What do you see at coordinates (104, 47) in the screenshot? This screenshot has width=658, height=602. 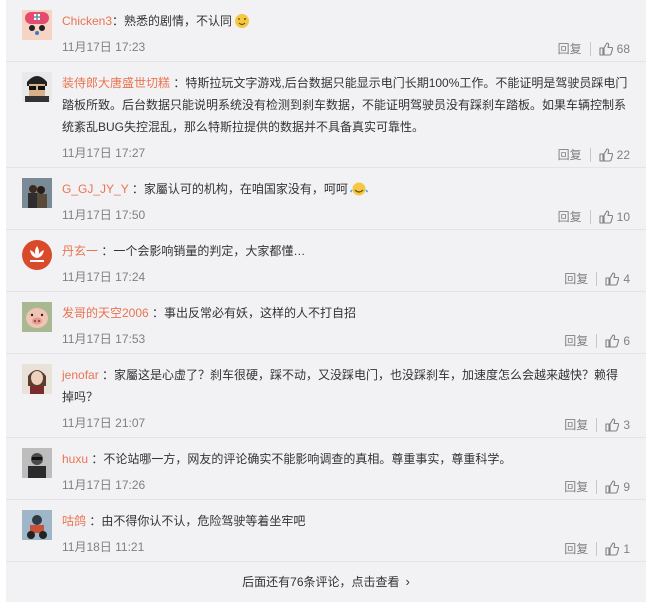 I see `comment-time: 11月17日 17:23` at bounding box center [104, 47].